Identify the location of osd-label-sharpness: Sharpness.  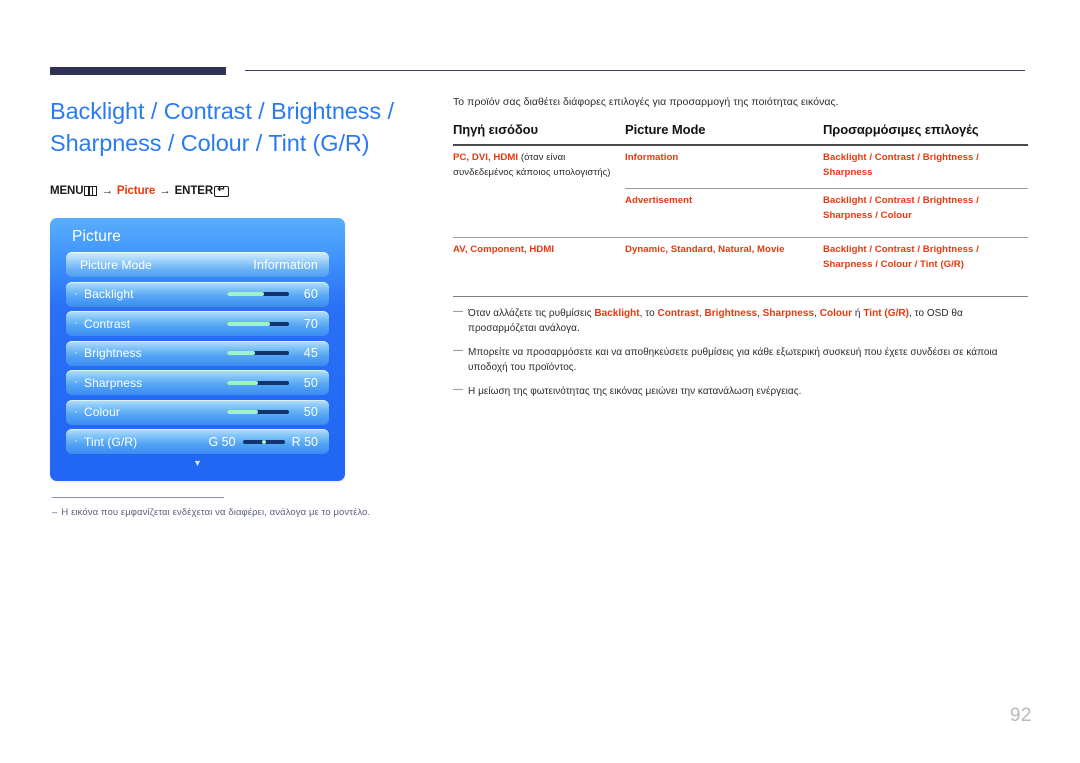
(113, 382).